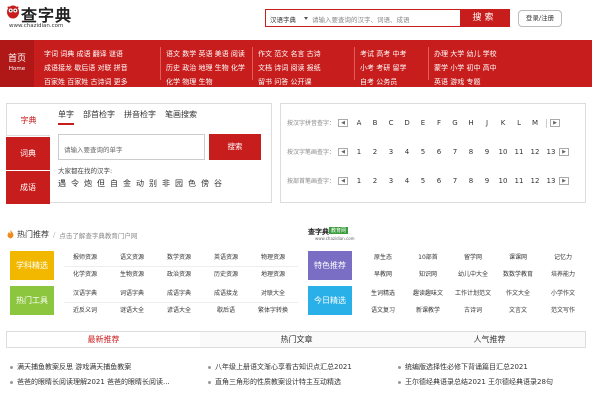 The height and width of the screenshot is (401, 592). I want to click on grid-link: 生词精选, so click(383, 292).